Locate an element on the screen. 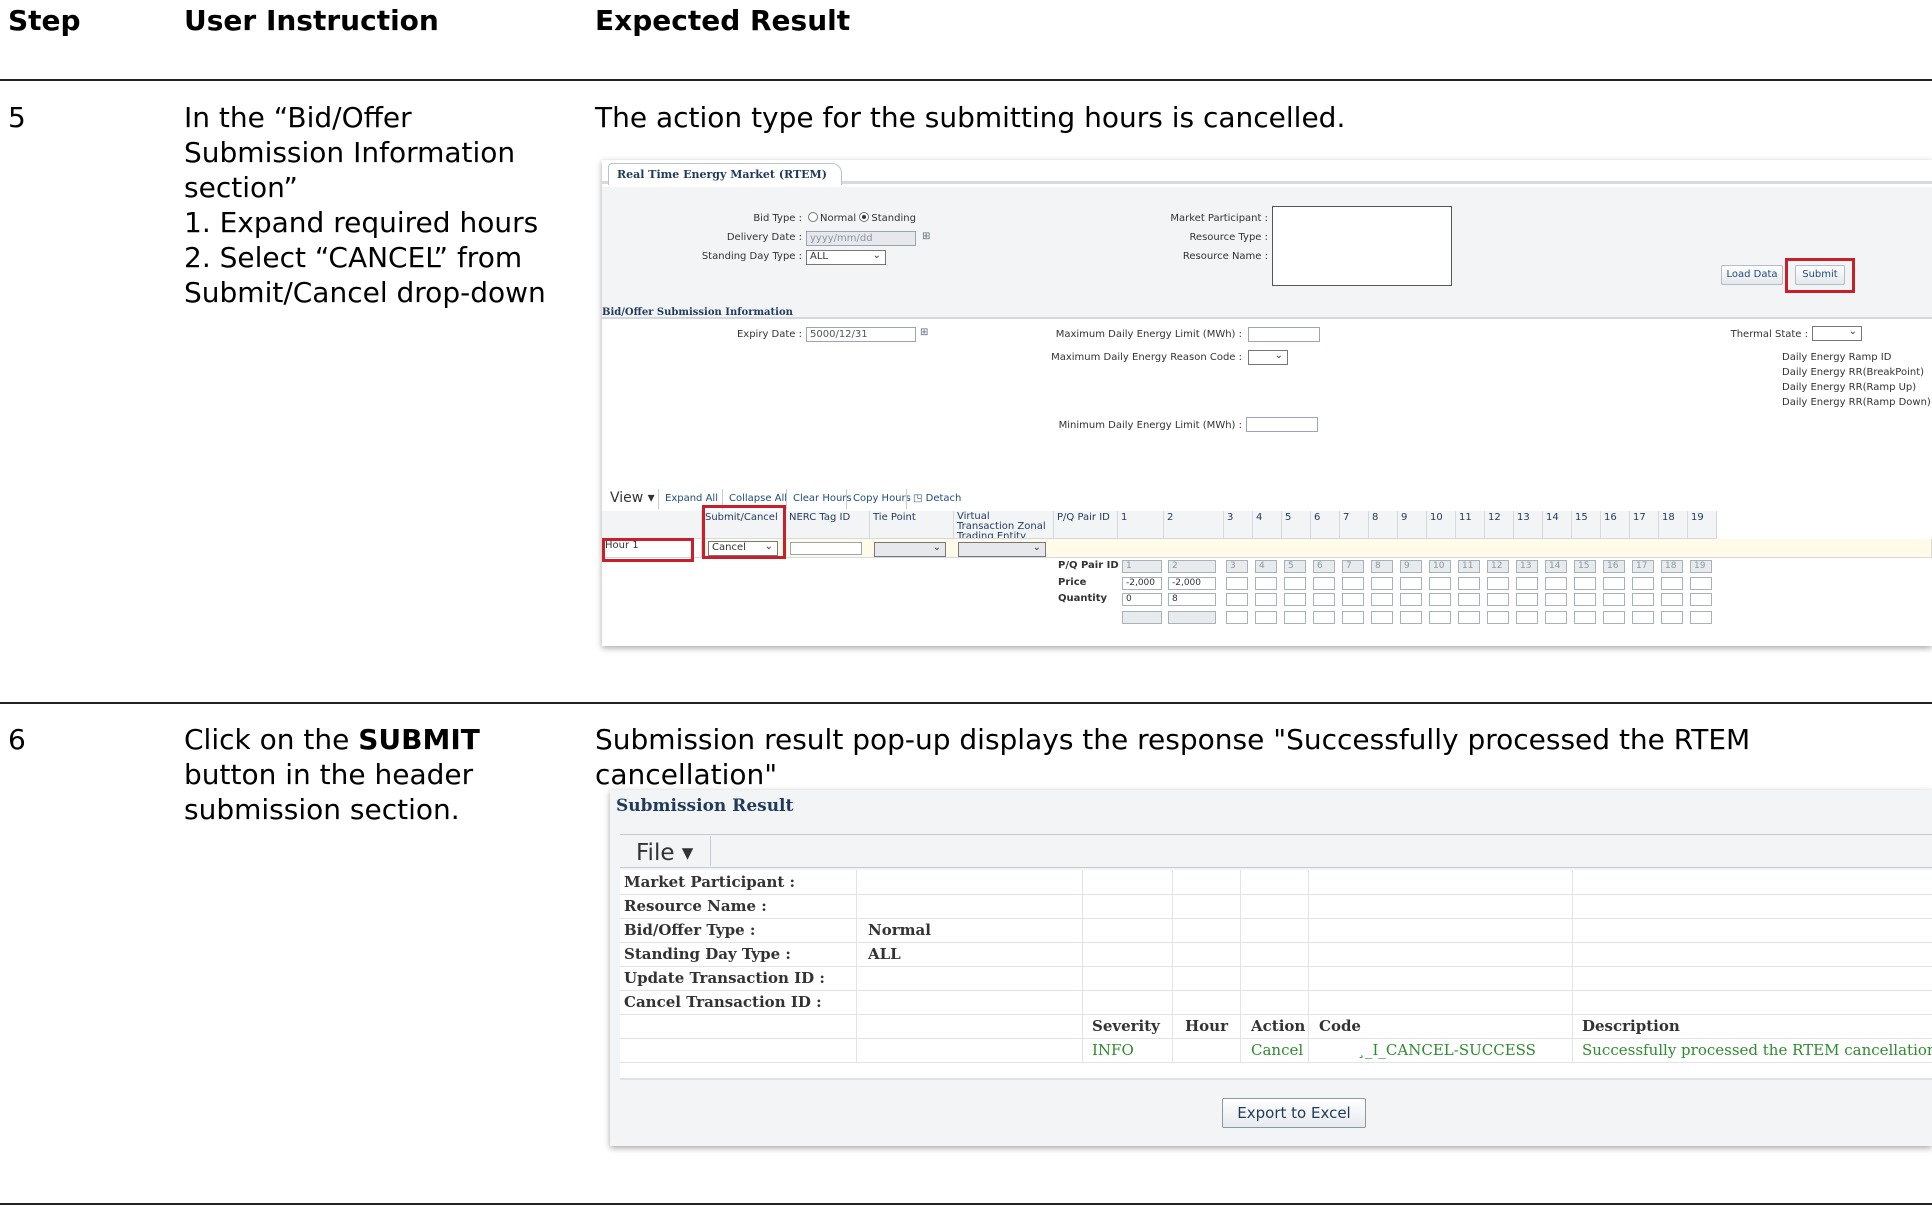 This screenshot has width=1932, height=1207. tie-point-select: ⌄ is located at coordinates (910, 549).